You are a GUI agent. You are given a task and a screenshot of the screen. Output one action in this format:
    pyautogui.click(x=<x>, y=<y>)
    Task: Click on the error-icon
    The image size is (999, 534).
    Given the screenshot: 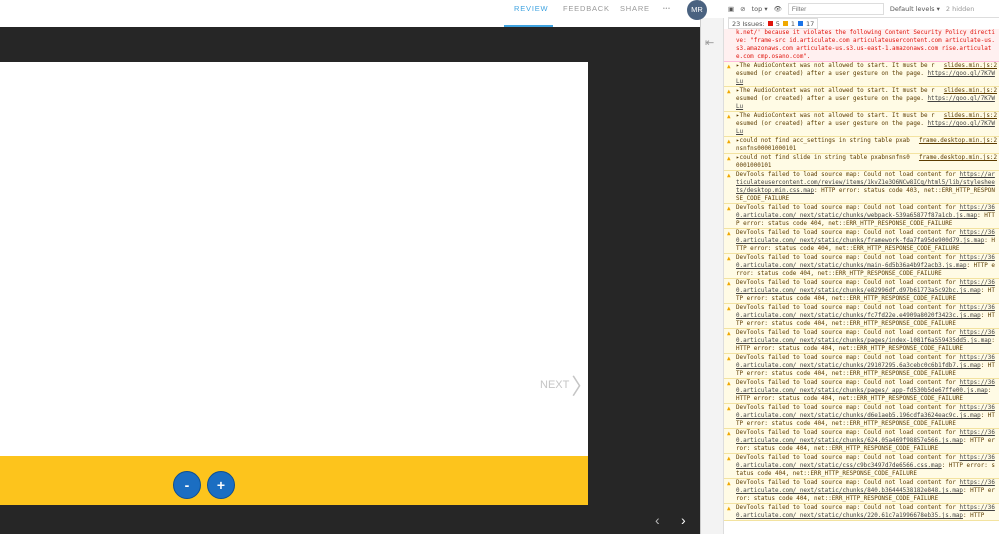 What is the action you would take?
    pyautogui.click(x=770, y=23)
    